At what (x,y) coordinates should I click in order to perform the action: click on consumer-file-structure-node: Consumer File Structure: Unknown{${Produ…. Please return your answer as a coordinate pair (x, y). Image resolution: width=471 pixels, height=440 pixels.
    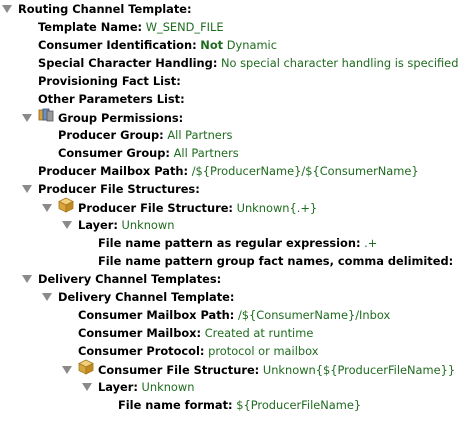
    Looking at the image, I should click on (259, 369).